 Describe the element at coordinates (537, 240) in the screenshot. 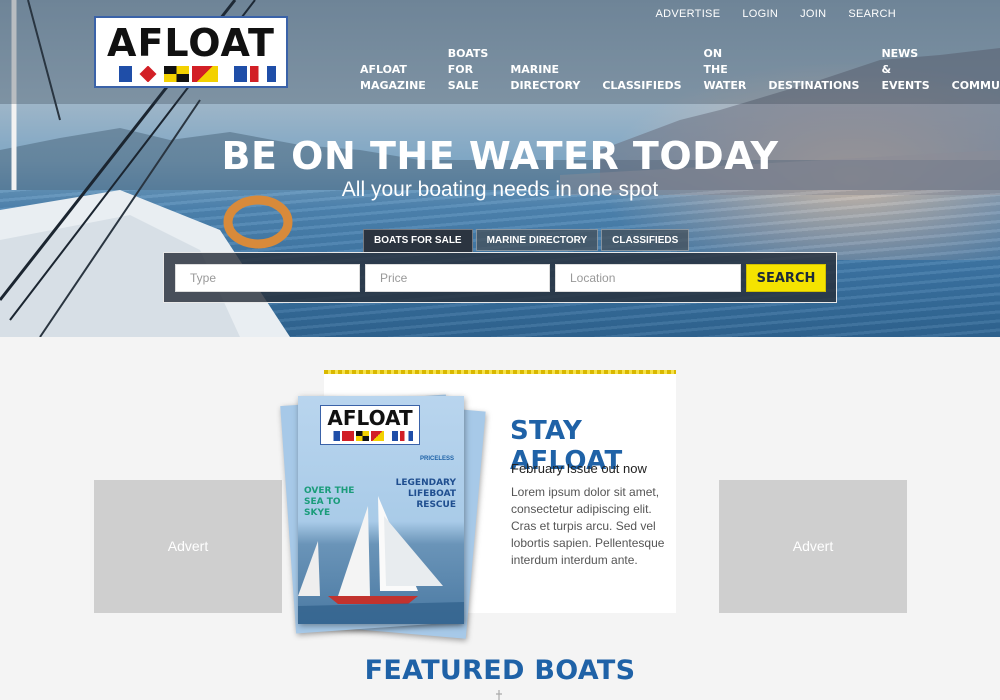

I see `tab-marine-directory: MARINE DIRECTORY` at that location.